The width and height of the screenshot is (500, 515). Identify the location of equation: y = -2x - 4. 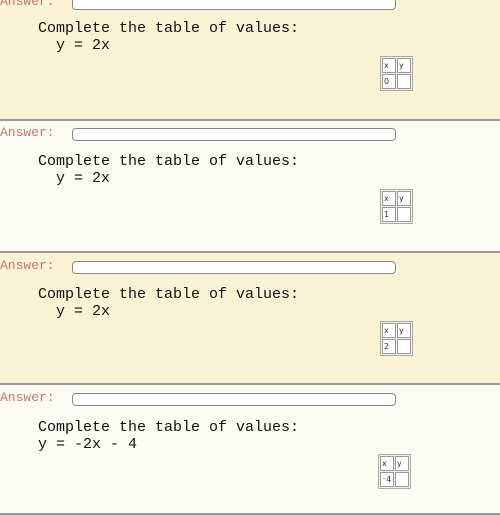
(88, 444).